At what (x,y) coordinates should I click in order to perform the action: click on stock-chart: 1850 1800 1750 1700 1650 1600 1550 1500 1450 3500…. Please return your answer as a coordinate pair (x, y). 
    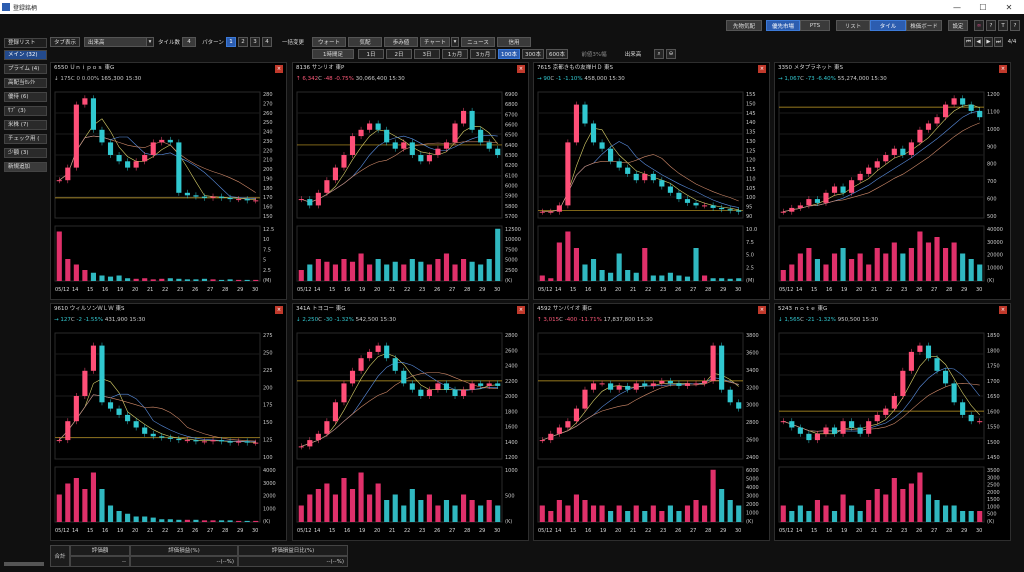
    Looking at the image, I should click on (892, 433).